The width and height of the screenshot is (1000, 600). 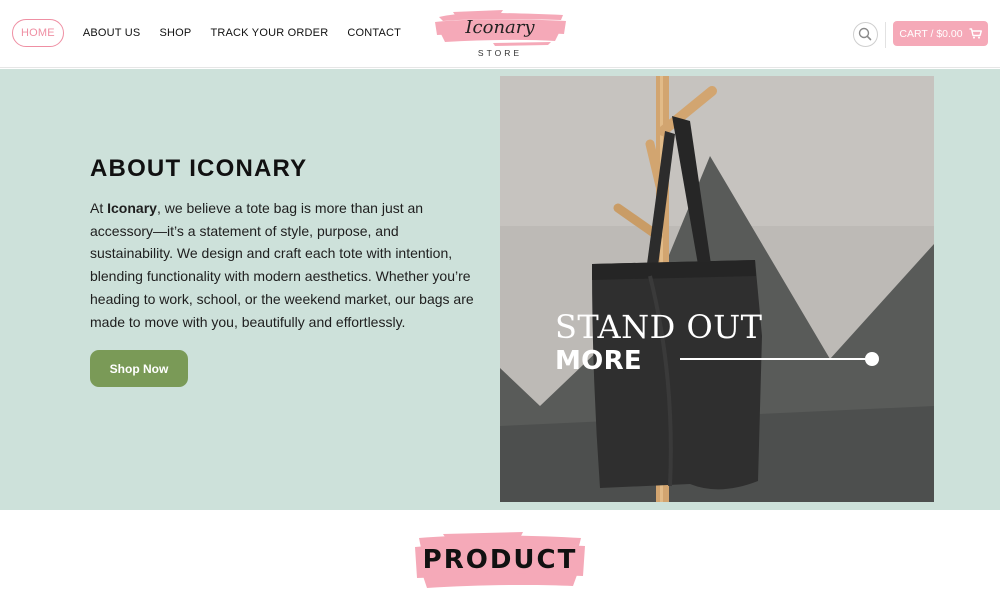 I want to click on header-divider, so click(x=885, y=35).